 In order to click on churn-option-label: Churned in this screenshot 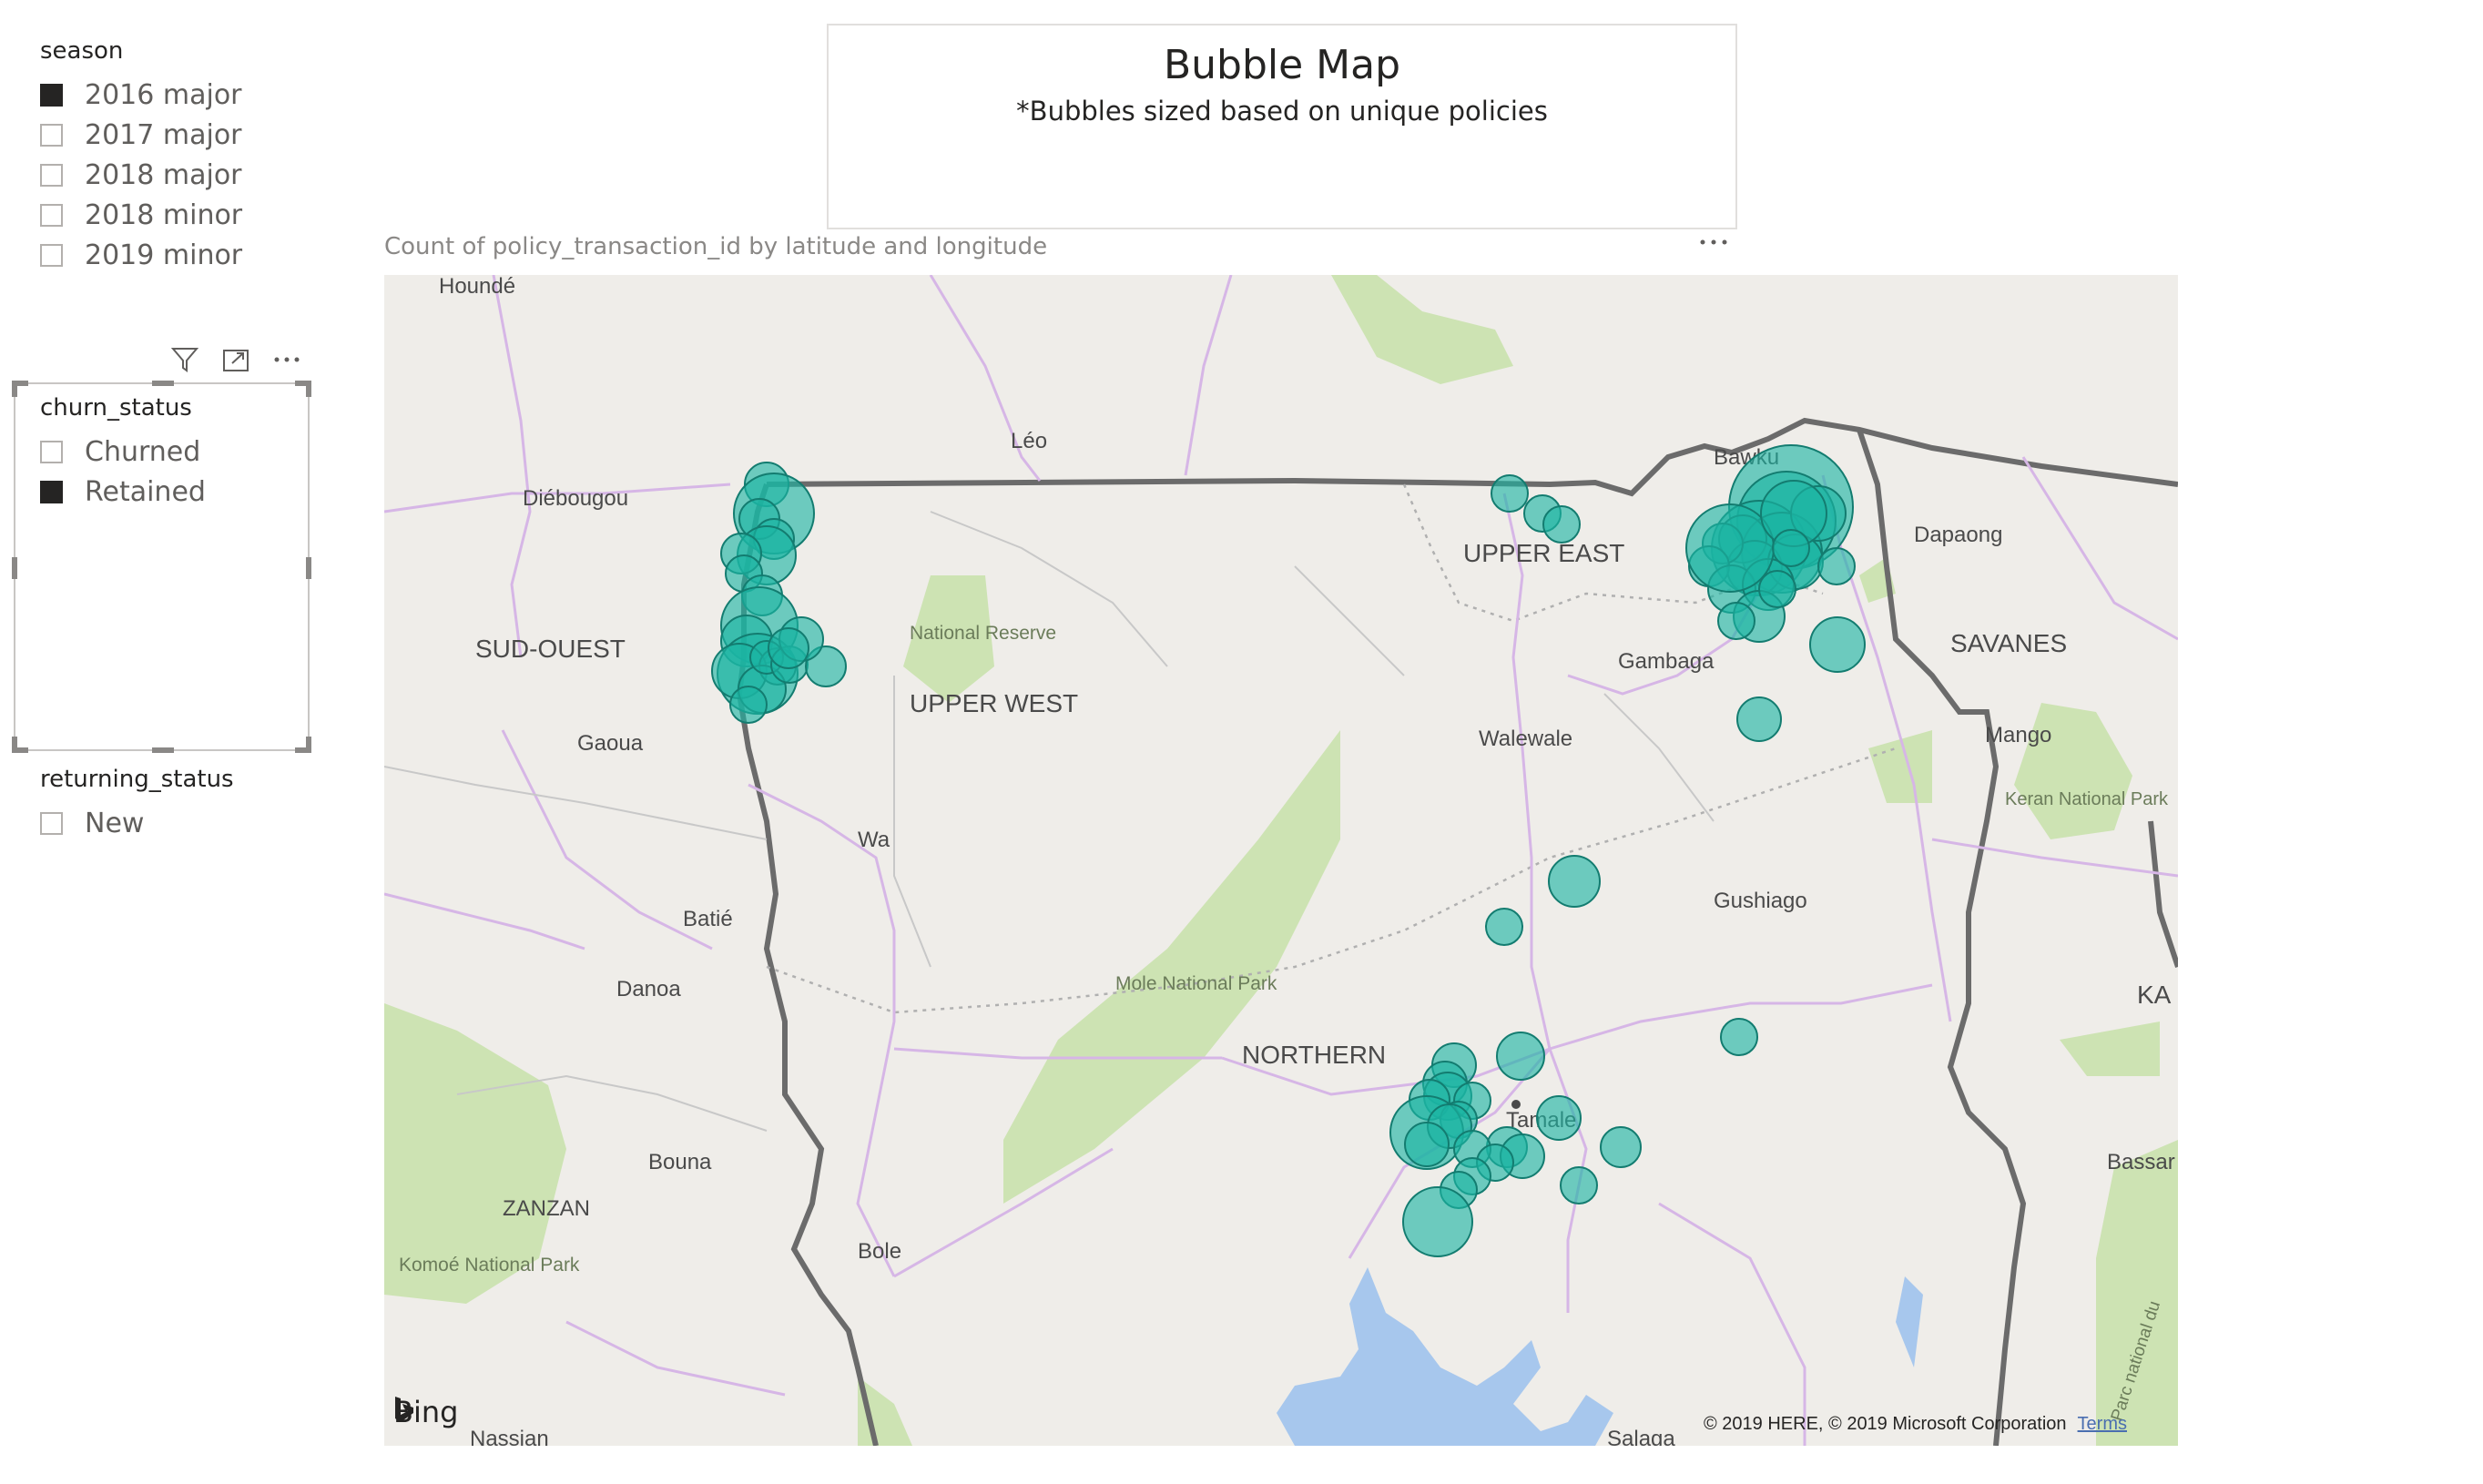, I will do `click(143, 451)`.